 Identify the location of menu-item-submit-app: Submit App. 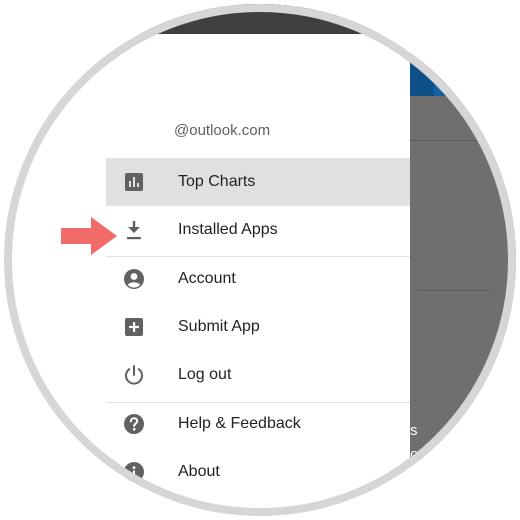
(258, 327).